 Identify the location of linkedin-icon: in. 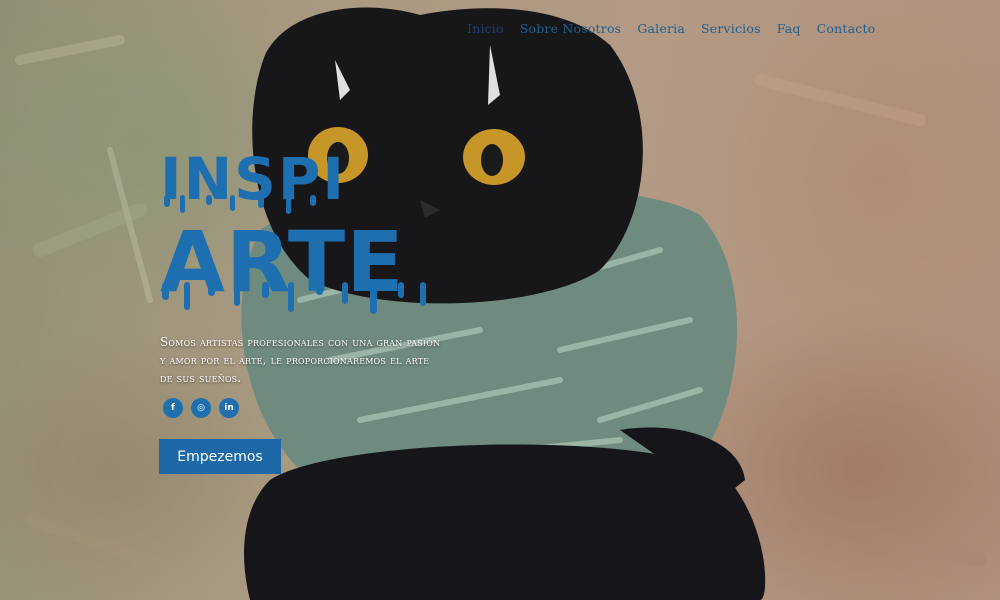
(229, 408).